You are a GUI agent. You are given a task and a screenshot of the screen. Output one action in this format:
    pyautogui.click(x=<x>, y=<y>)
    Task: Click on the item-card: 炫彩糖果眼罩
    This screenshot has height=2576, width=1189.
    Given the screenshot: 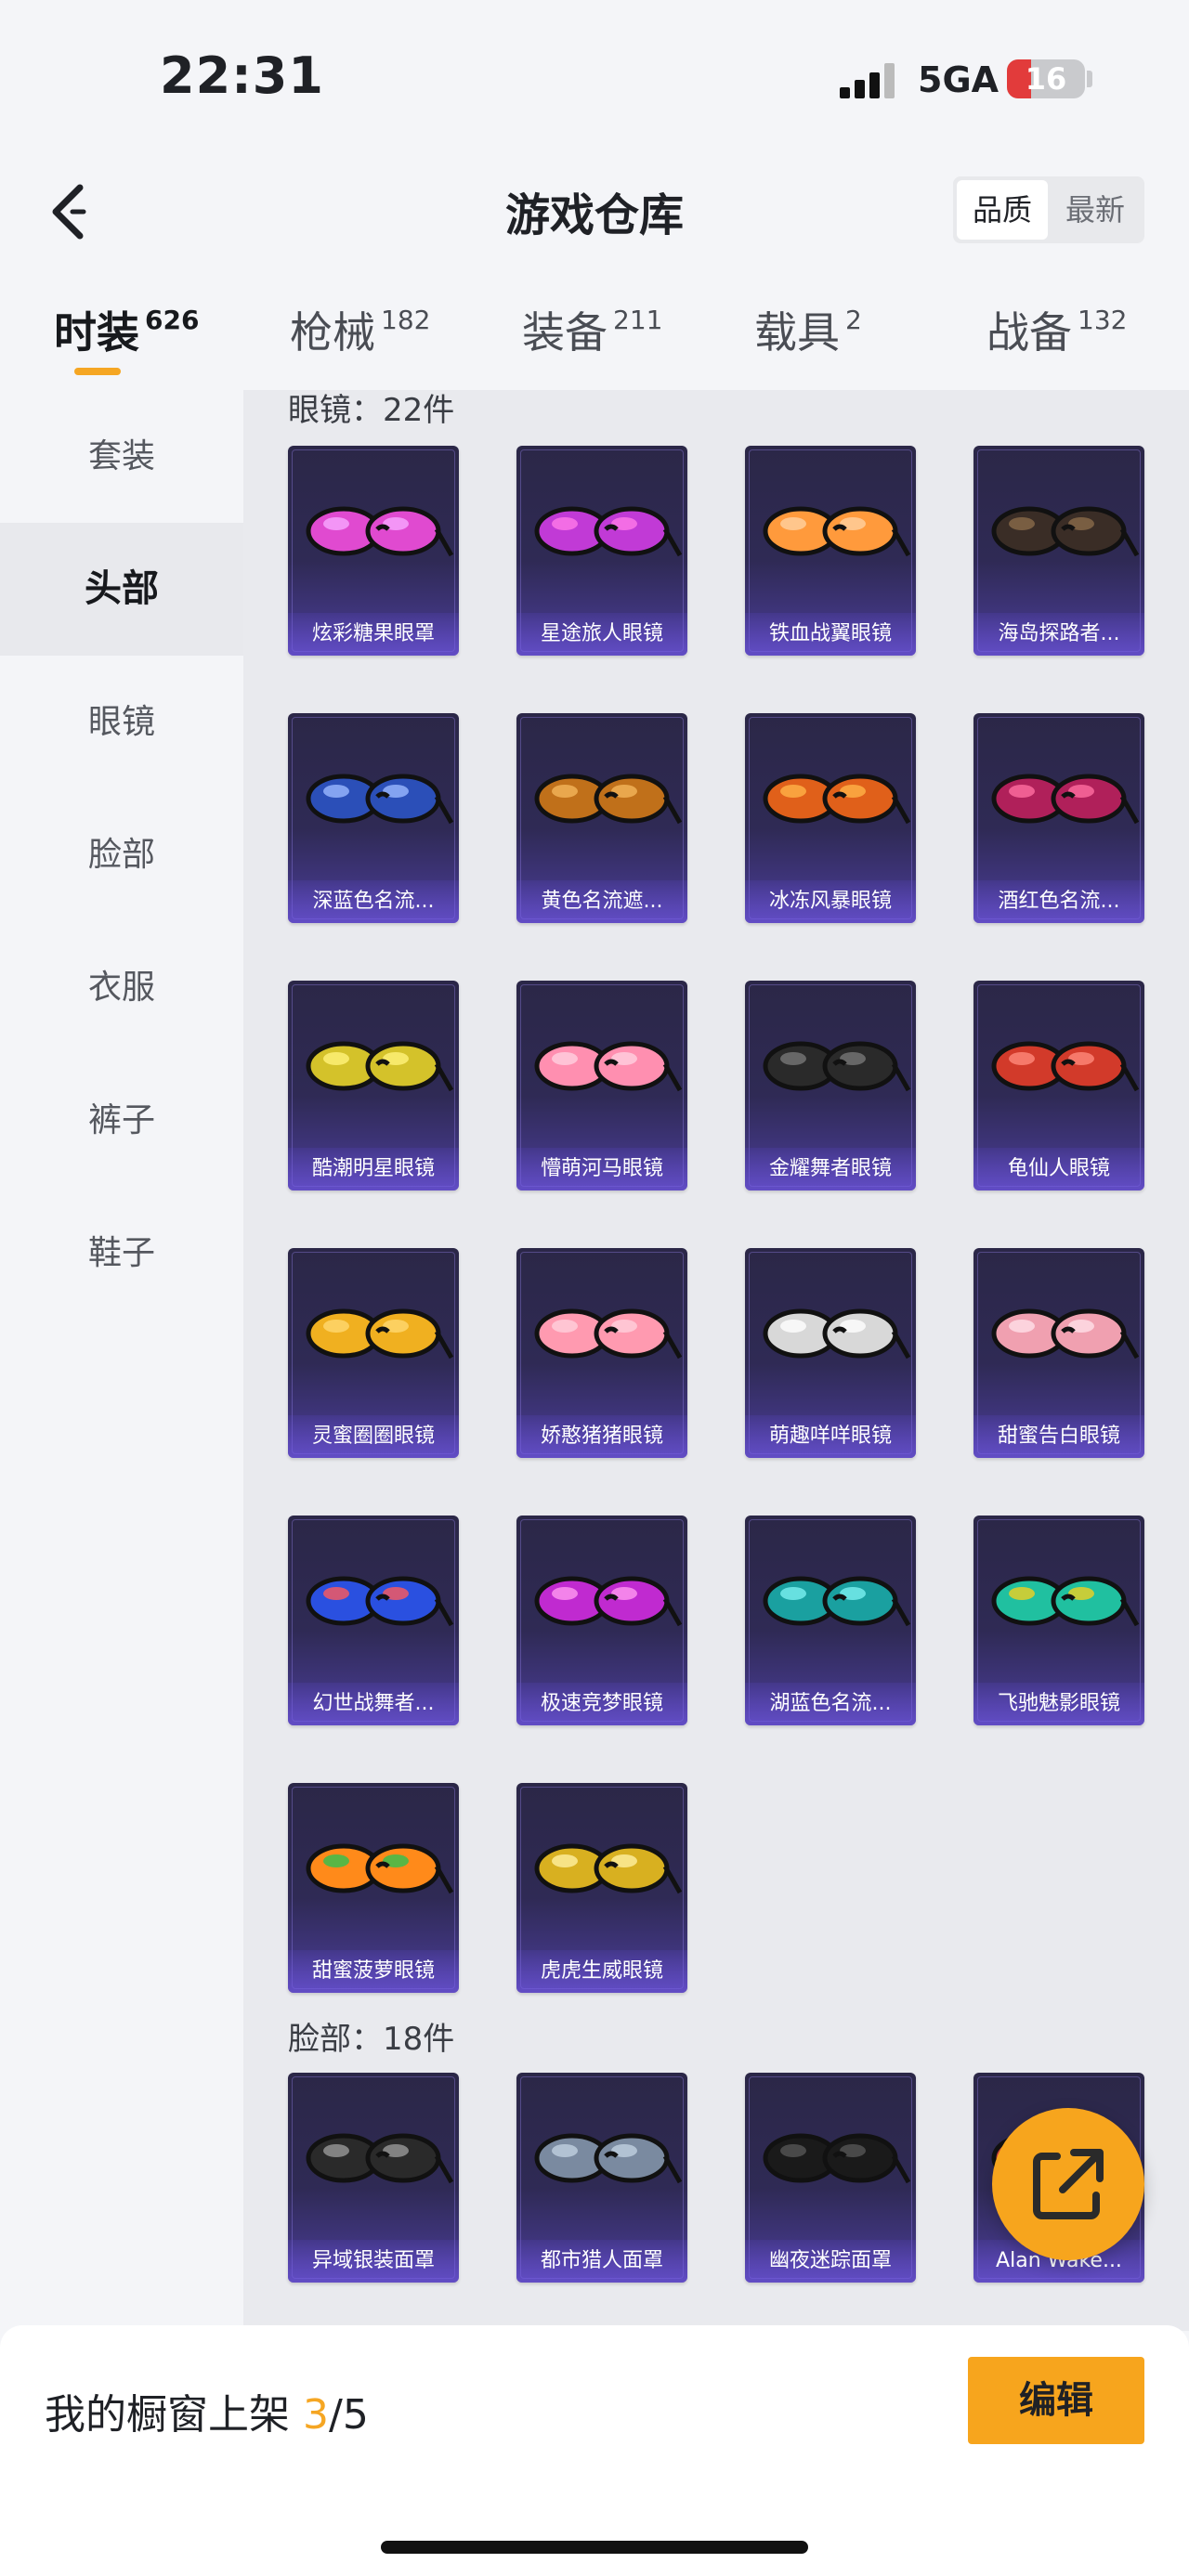 What is the action you would take?
    pyautogui.click(x=374, y=551)
    